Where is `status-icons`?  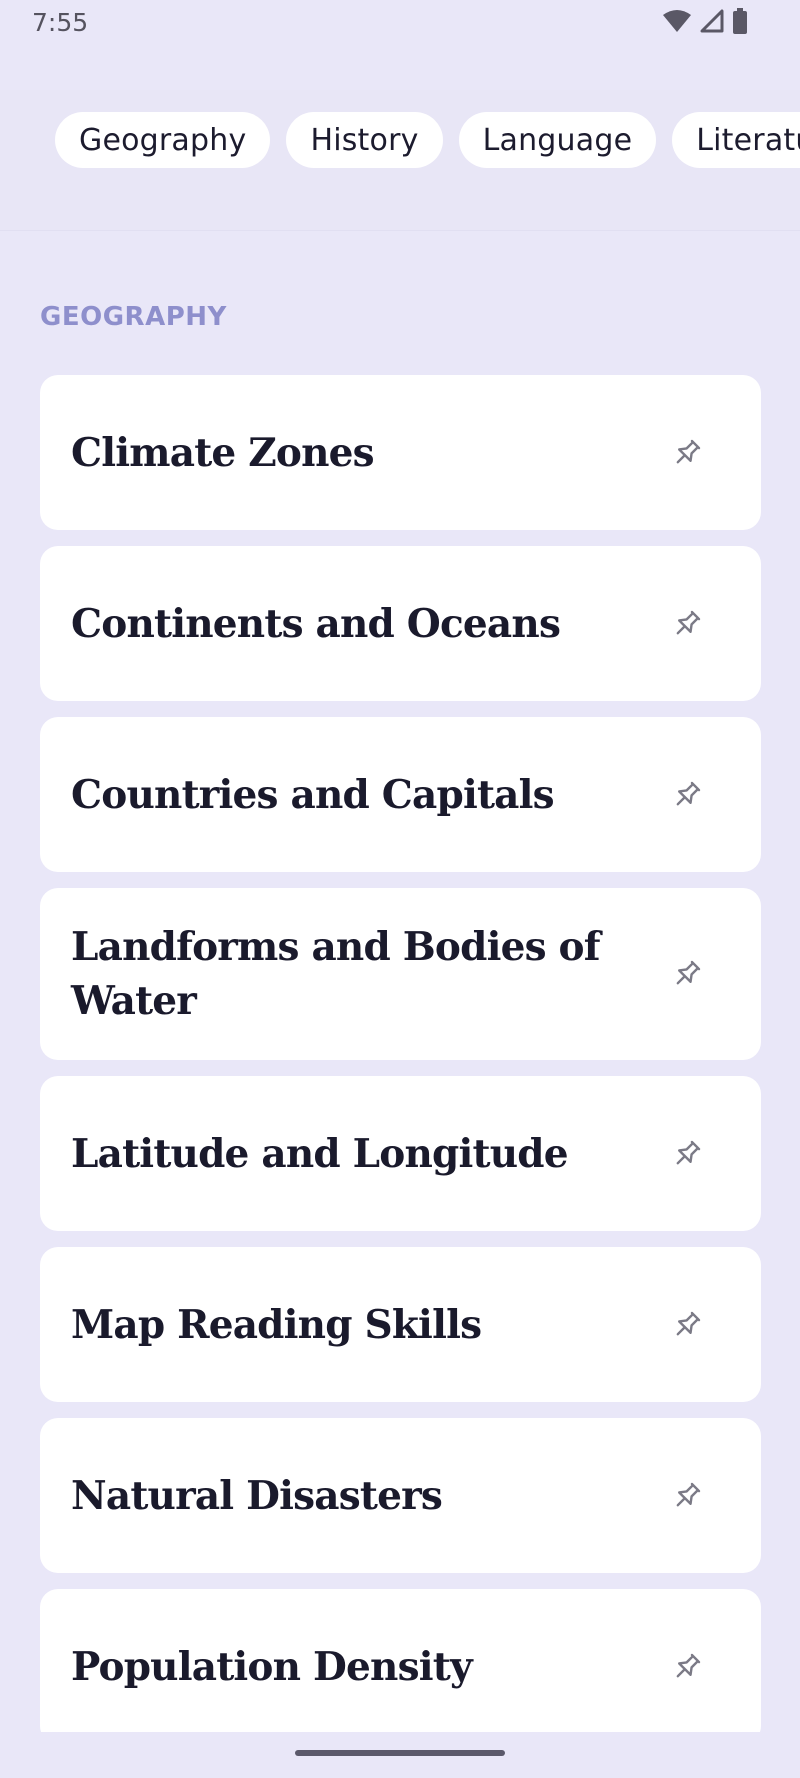
status-icons is located at coordinates (705, 23).